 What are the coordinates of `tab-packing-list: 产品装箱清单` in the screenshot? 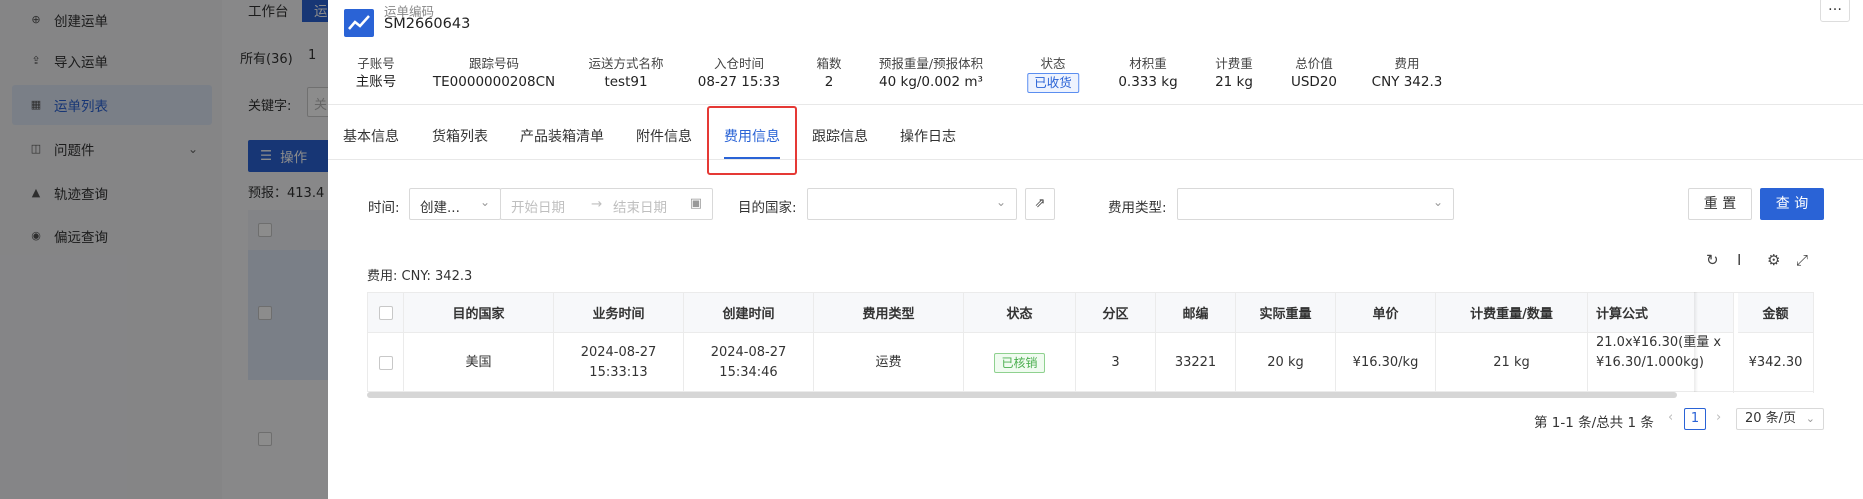 It's located at (562, 136).